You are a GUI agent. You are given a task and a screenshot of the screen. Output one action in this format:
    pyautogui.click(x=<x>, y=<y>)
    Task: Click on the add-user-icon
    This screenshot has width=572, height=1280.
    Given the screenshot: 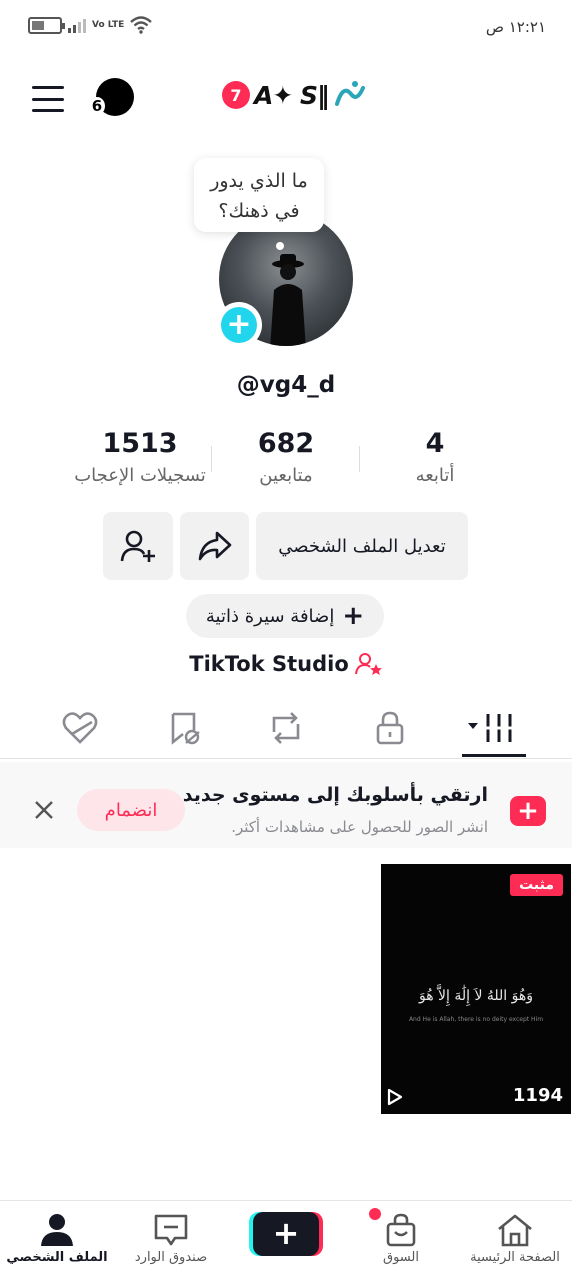 What is the action you would take?
    pyautogui.click(x=137, y=546)
    